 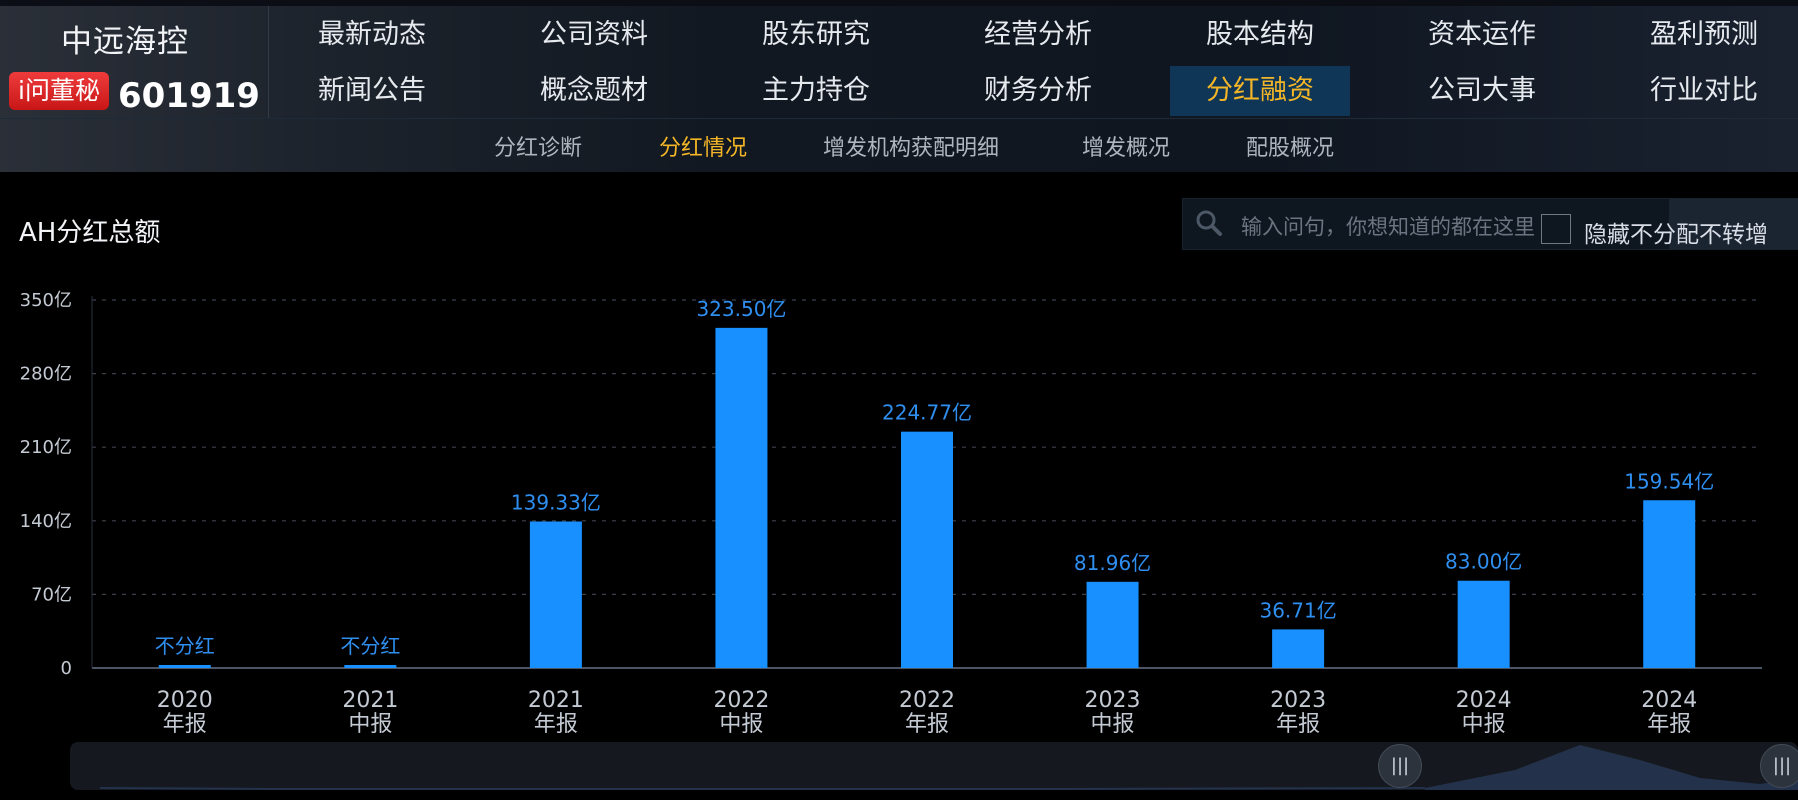 I want to click on nav-row-2: 新闻公告 概念题材 主力持仓 财务分析 分红融资 公司大事 行业对比, so click(x=1040, y=91).